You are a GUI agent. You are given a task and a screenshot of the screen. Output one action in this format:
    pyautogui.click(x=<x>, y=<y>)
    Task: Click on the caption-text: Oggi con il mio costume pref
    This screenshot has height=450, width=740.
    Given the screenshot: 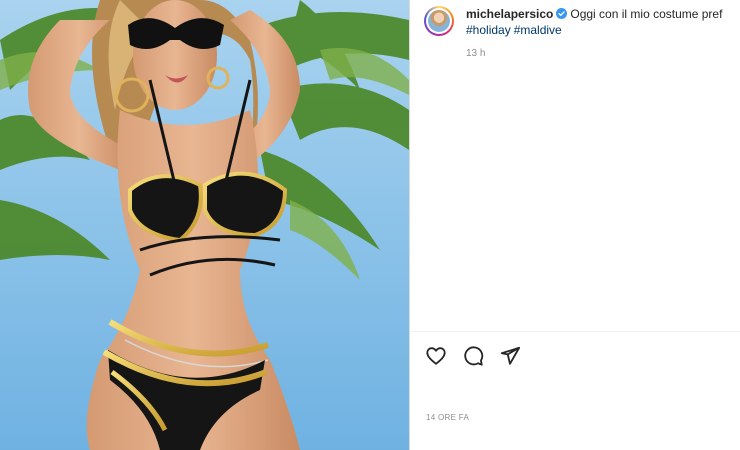 What is the action you would take?
    pyautogui.click(x=646, y=14)
    